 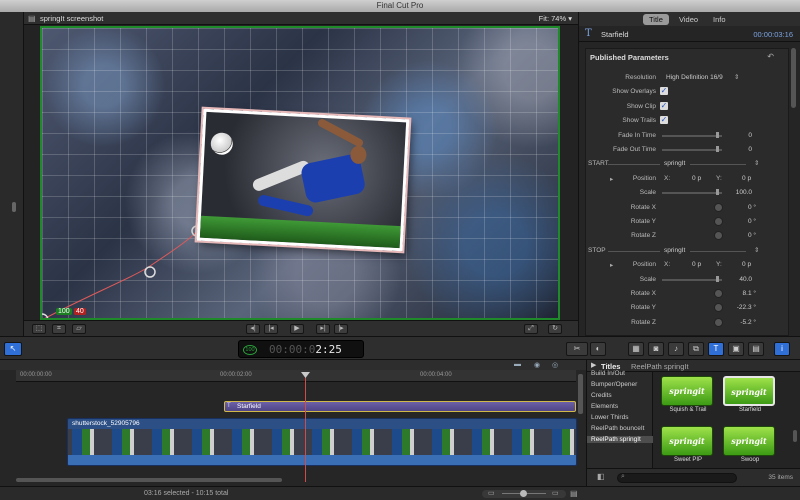 What do you see at coordinates (253, 329) in the screenshot?
I see `prev-frame-icon: ◂|` at bounding box center [253, 329].